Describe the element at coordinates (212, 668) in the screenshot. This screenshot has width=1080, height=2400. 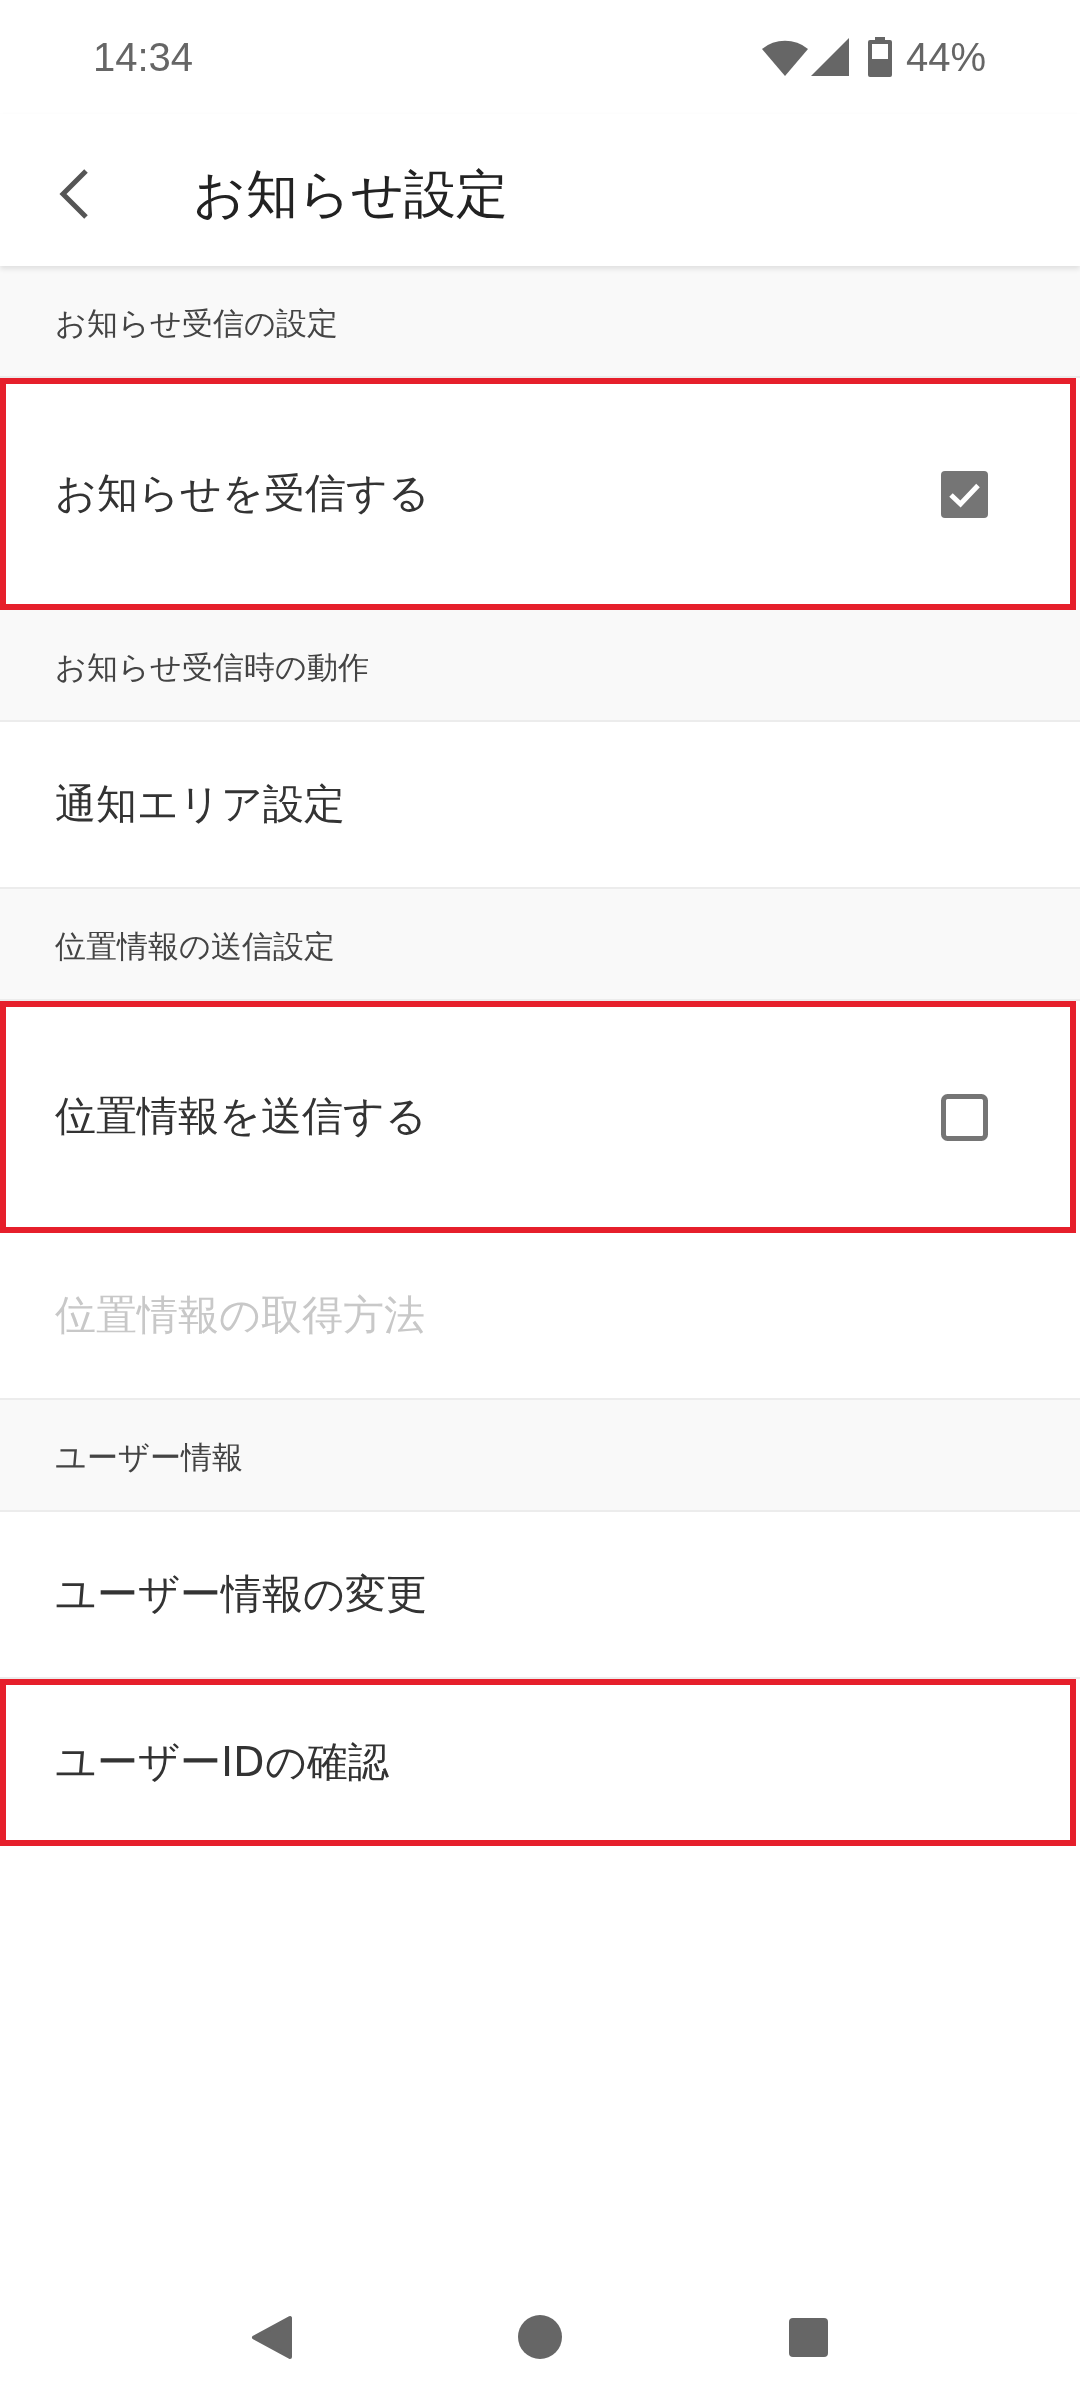
I see `section-header: お知らせ受信時の動作` at that location.